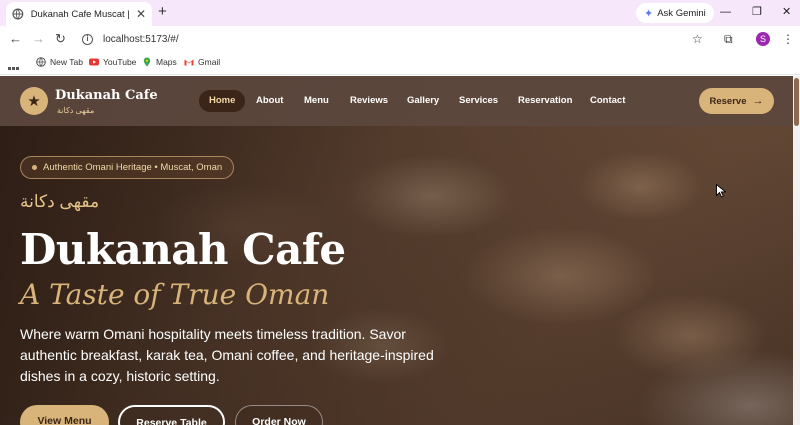 The image size is (800, 425). I want to click on maps-pin-icon, so click(147, 62).